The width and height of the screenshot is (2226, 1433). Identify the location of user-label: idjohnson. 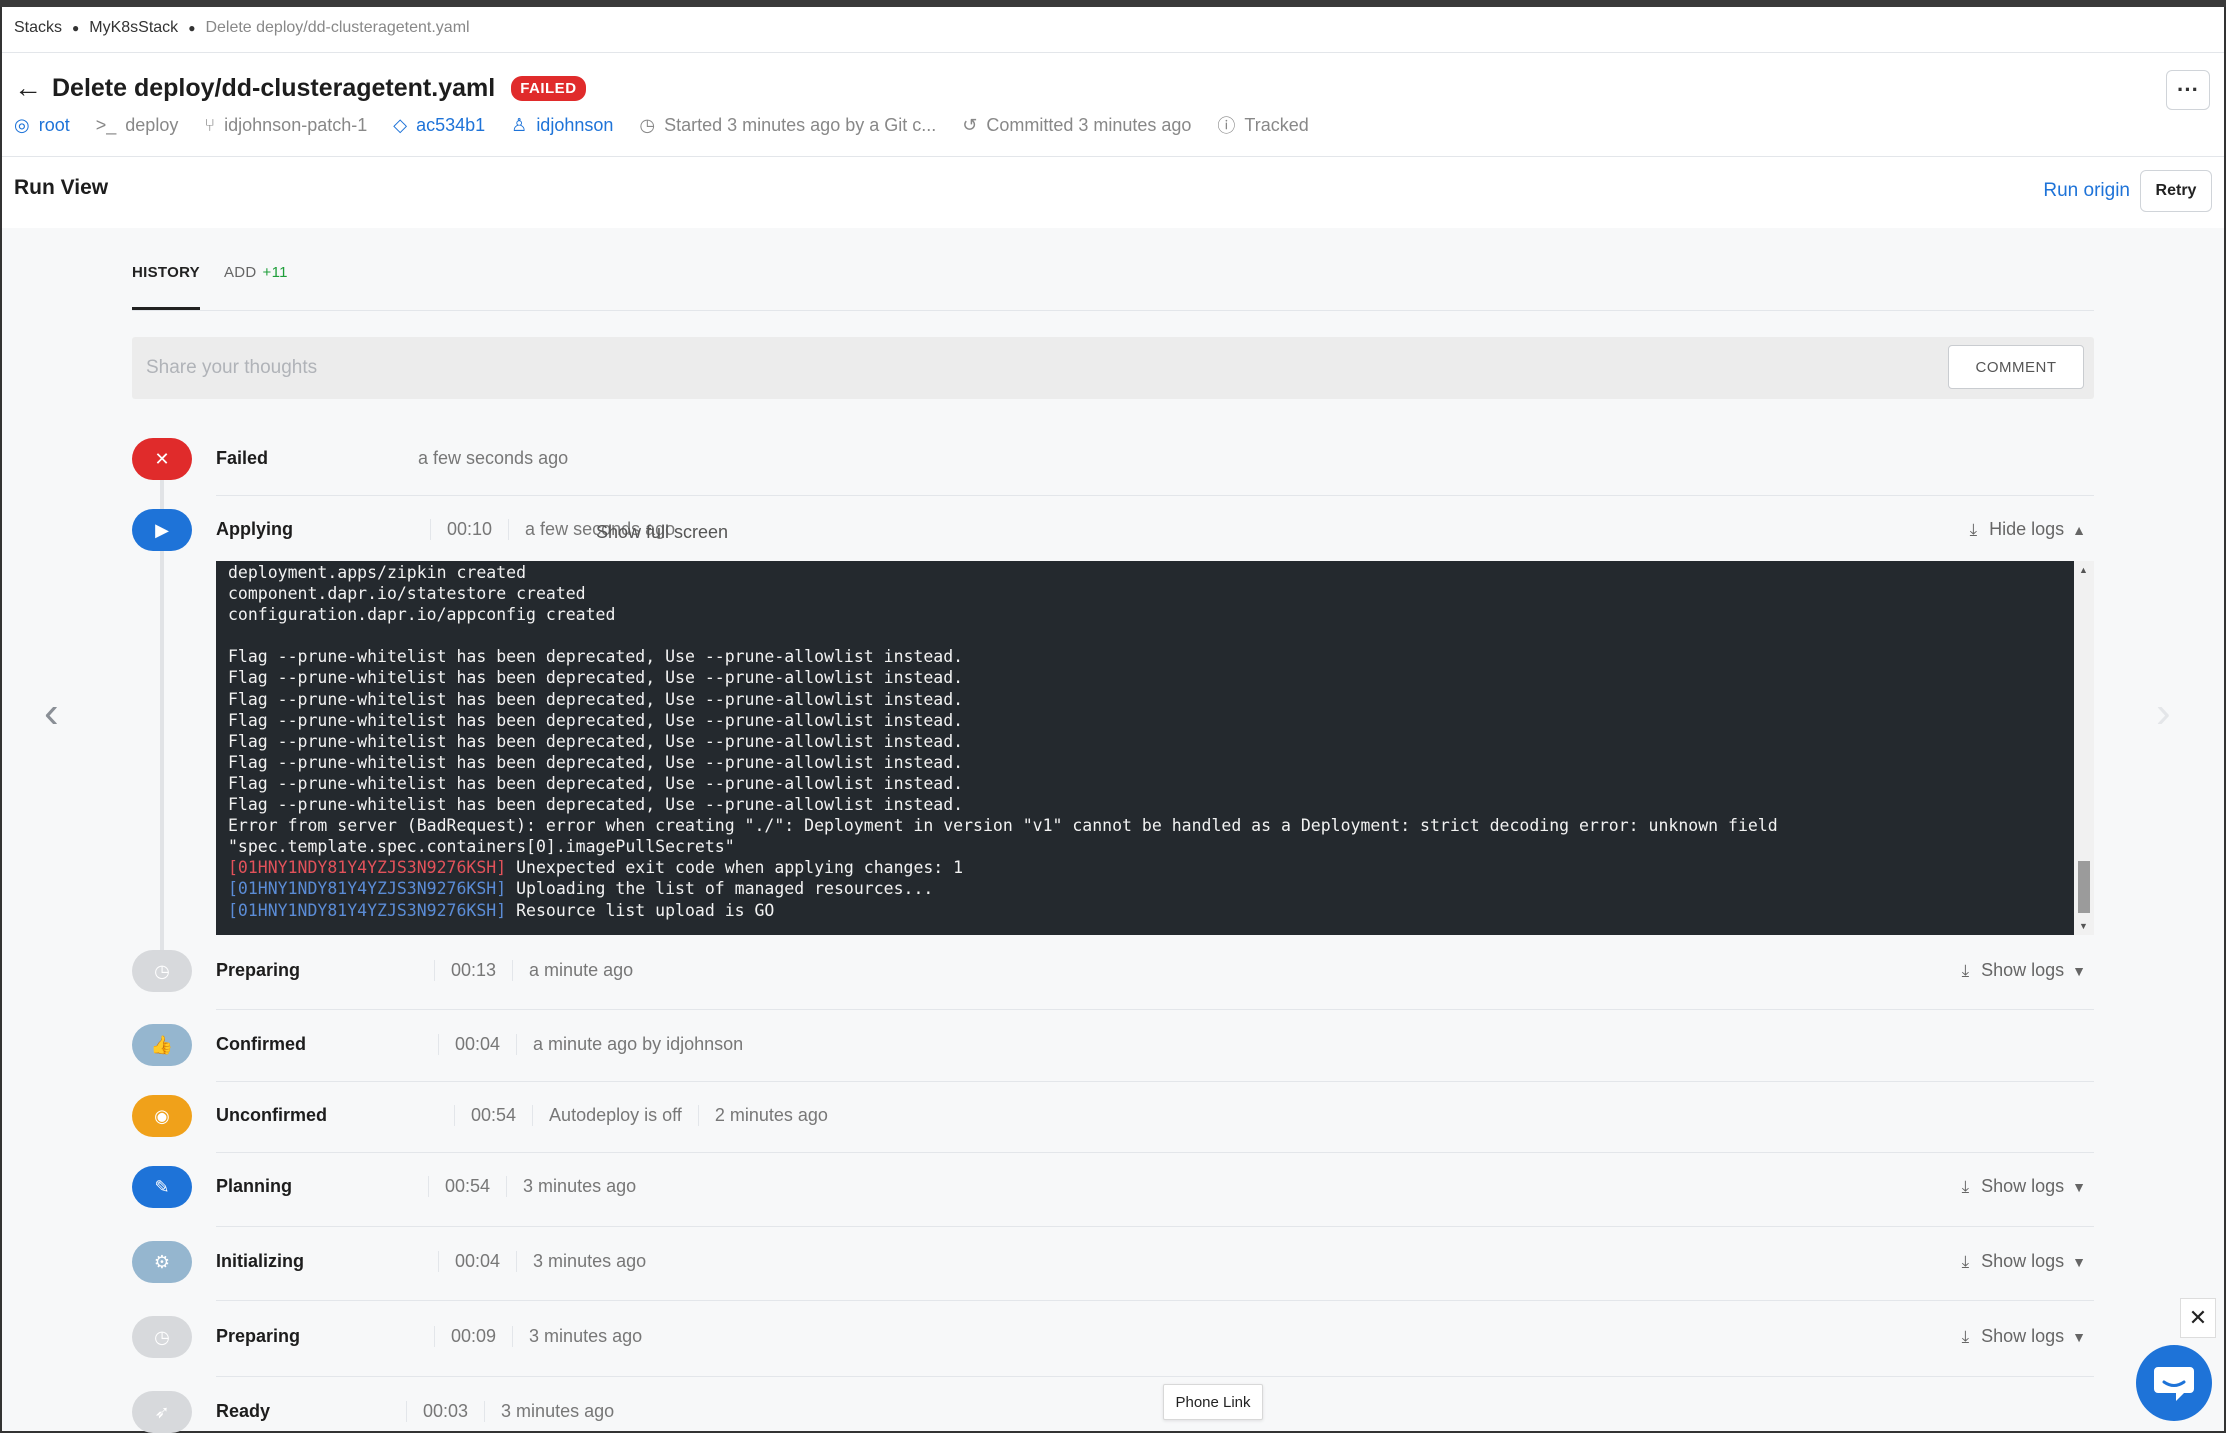
(575, 124).